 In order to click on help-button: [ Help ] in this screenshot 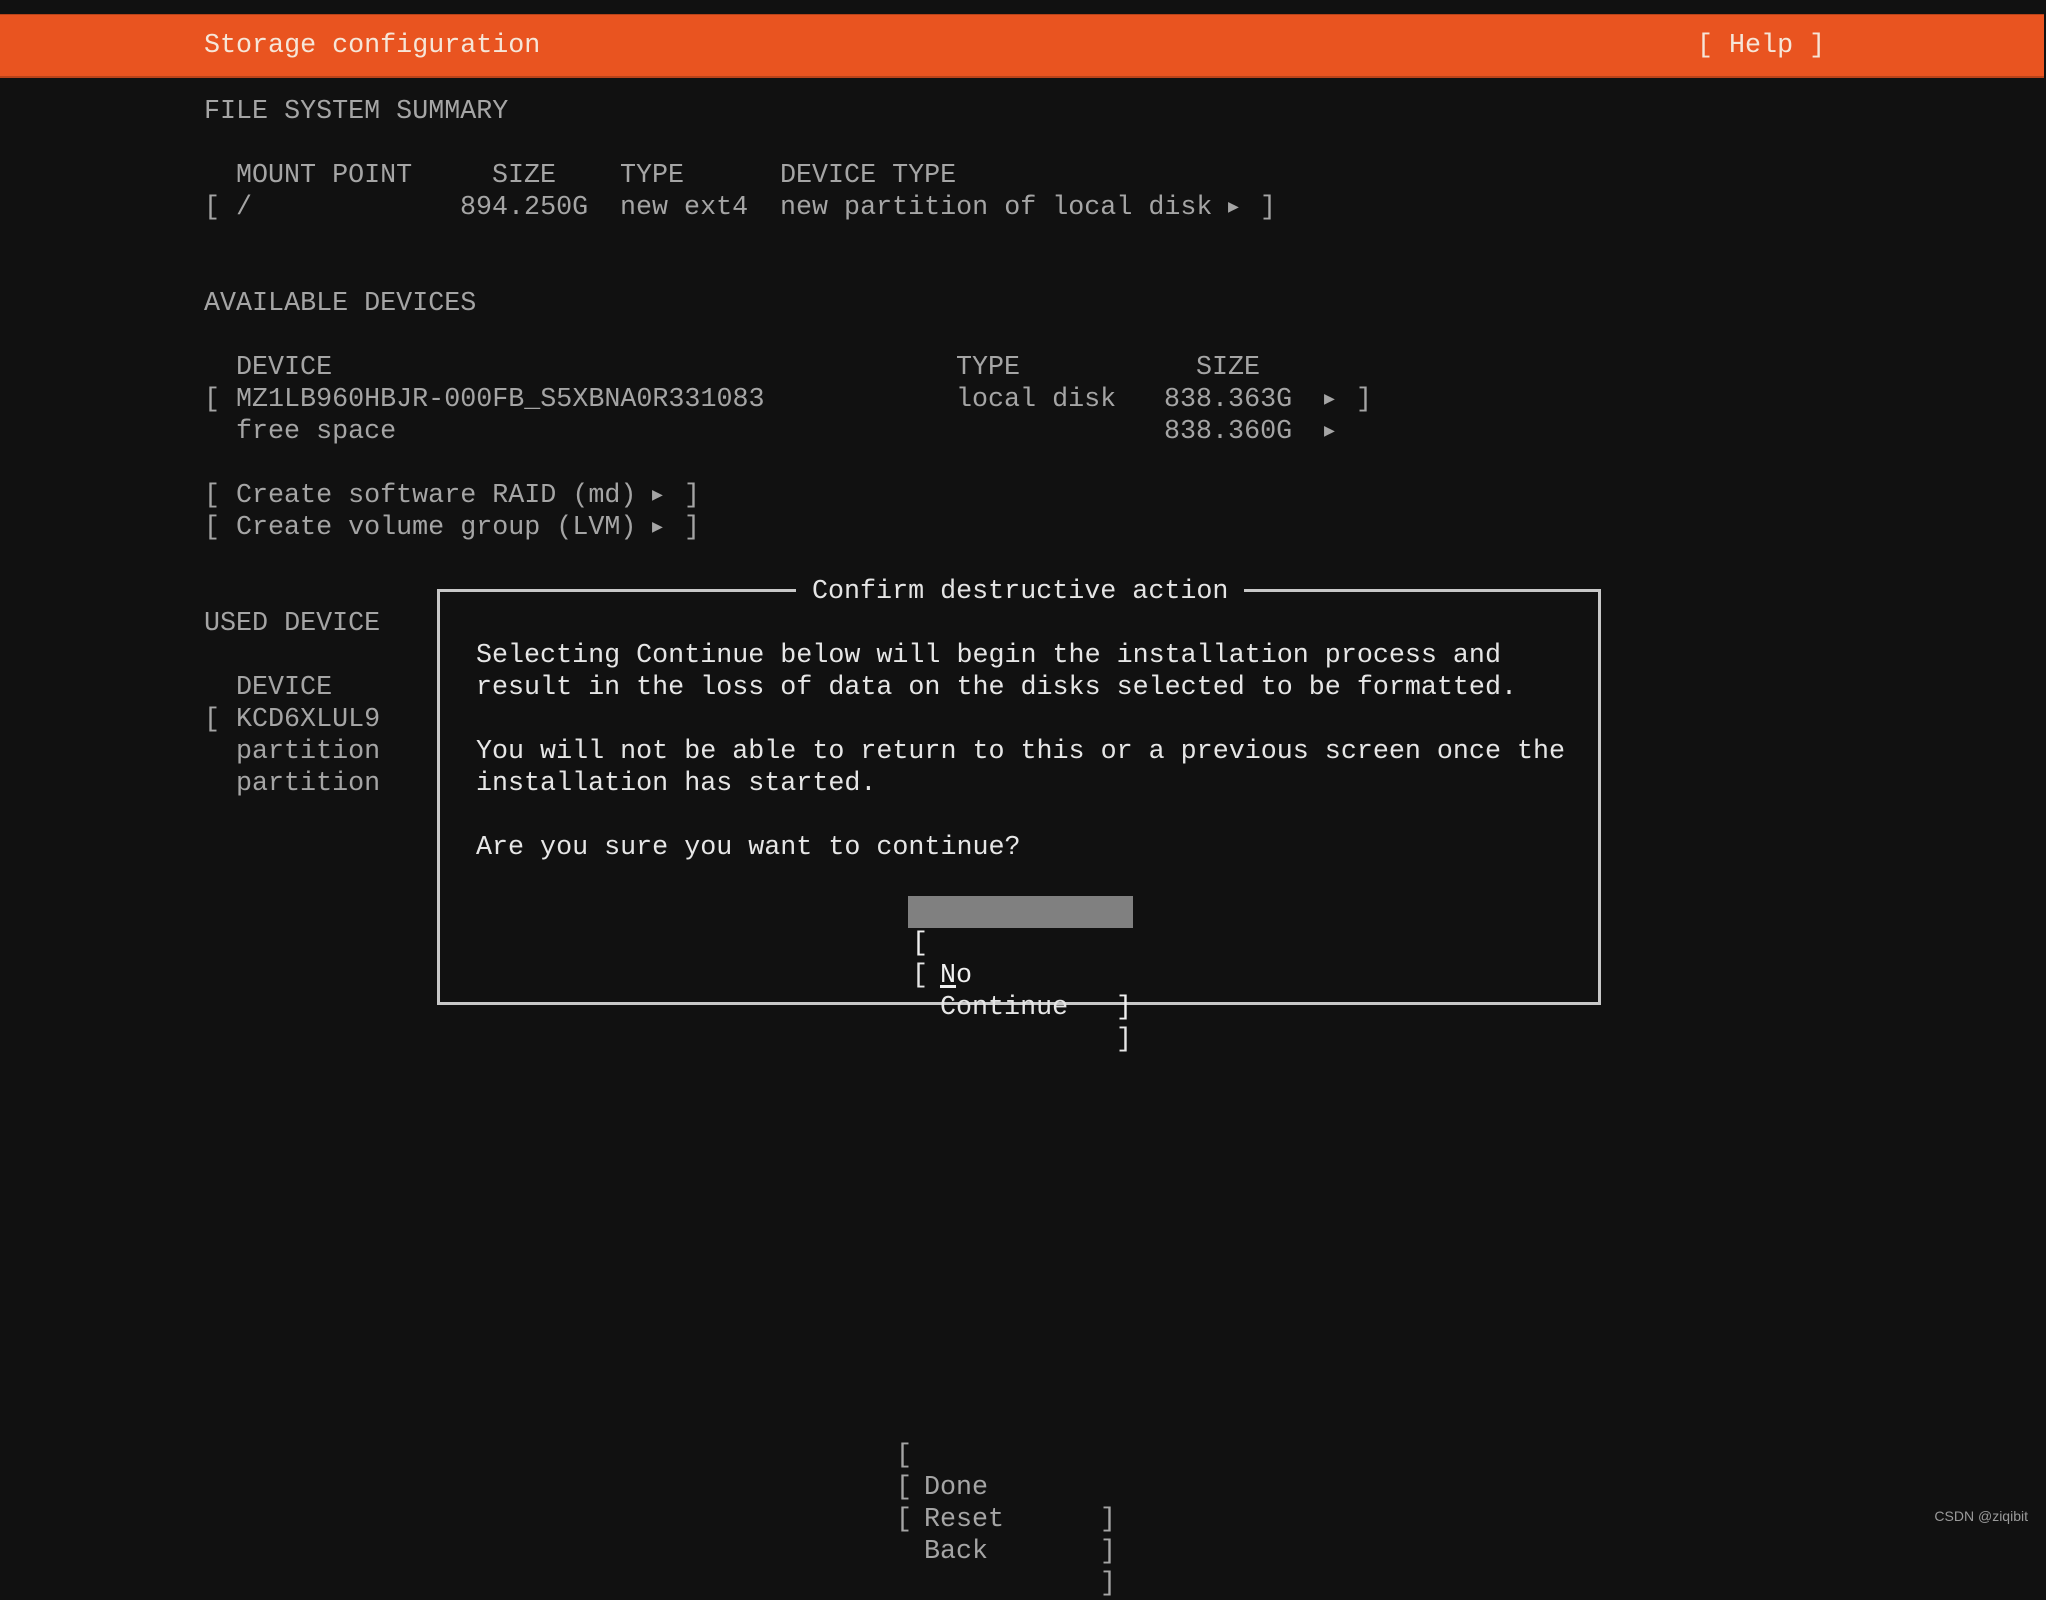, I will do `click(1761, 46)`.